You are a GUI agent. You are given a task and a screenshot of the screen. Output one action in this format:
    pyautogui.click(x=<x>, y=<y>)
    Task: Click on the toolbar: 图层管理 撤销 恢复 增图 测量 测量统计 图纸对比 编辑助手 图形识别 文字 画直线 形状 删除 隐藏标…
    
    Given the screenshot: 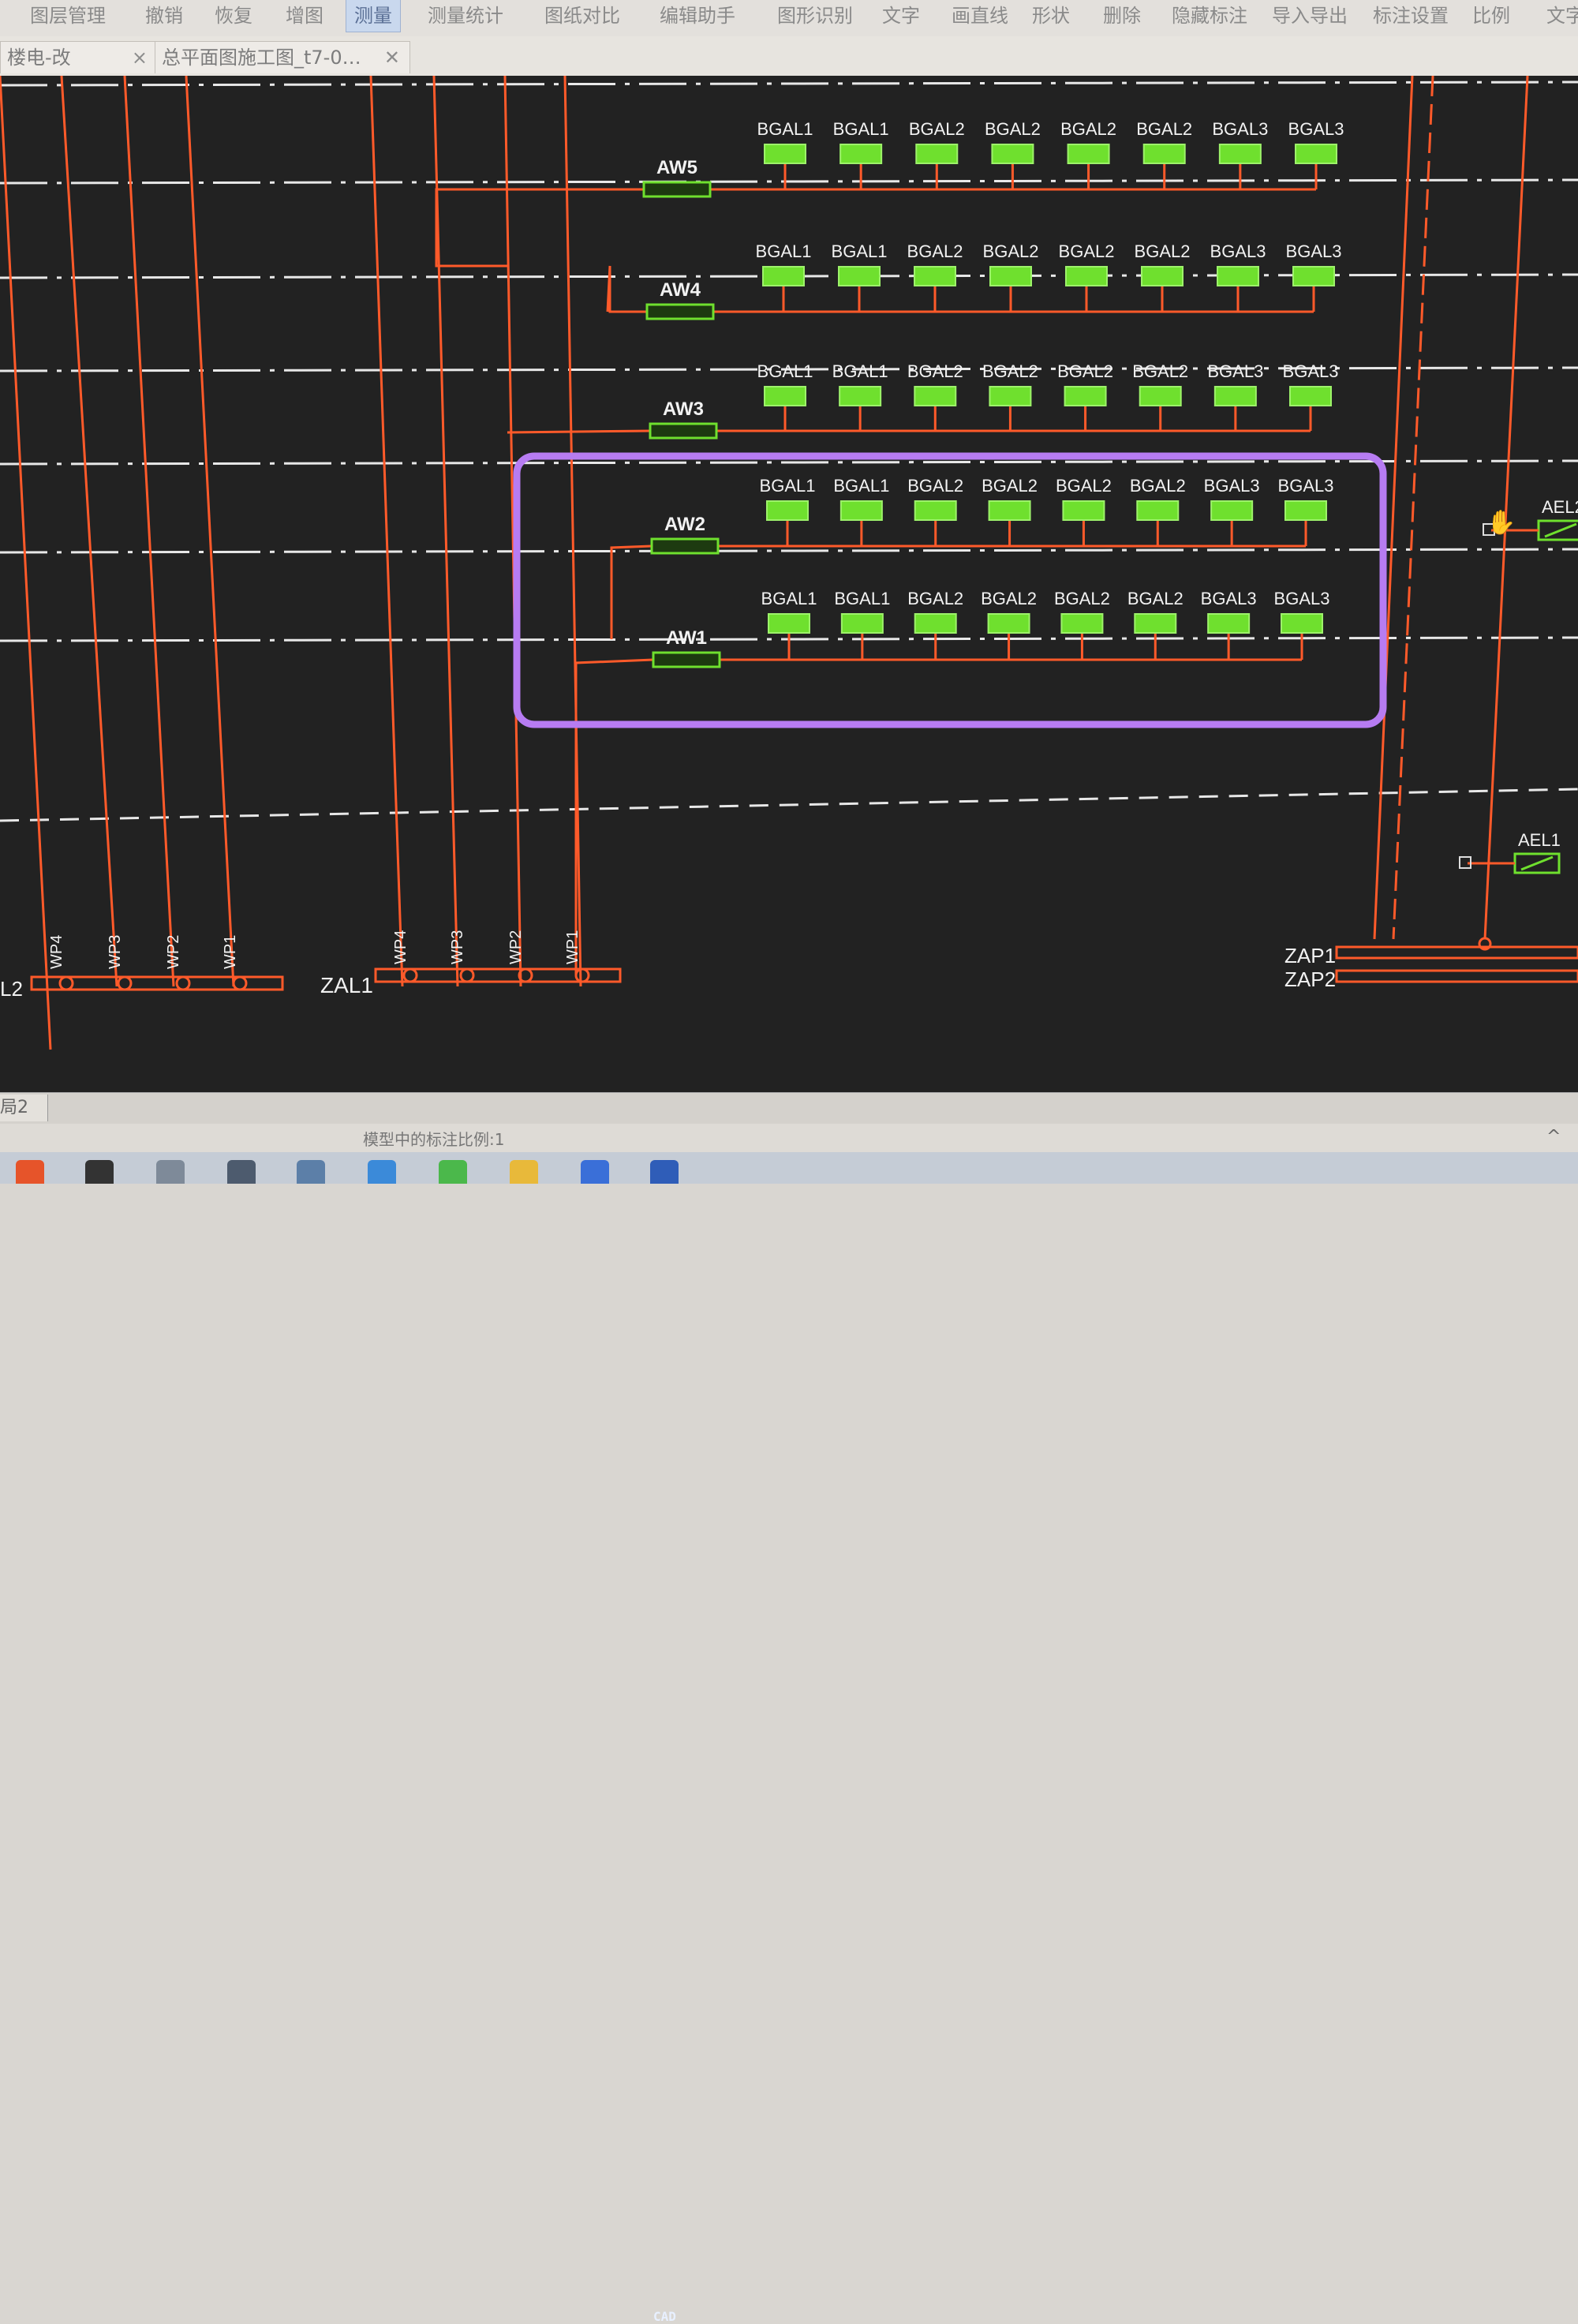 What is the action you would take?
    pyautogui.click(x=789, y=18)
    